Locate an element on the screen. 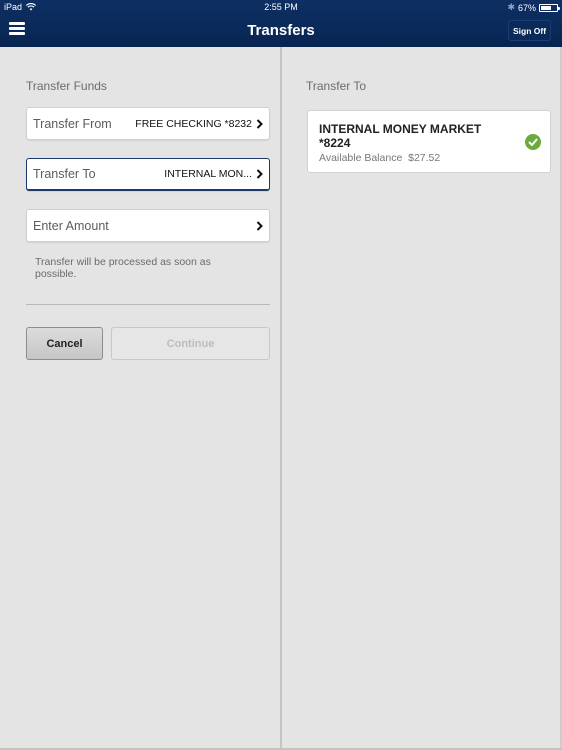 The width and height of the screenshot is (562, 750). transfer-from-row: Transfer From FREE CHECKING *8232 is located at coordinates (148, 123).